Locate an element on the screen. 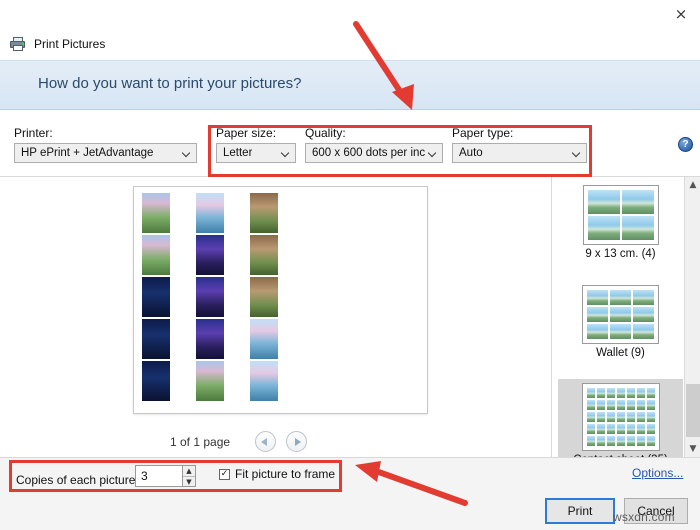 The width and height of the screenshot is (700, 530). layout-option: Contact sheet (35) is located at coordinates (620, 424).